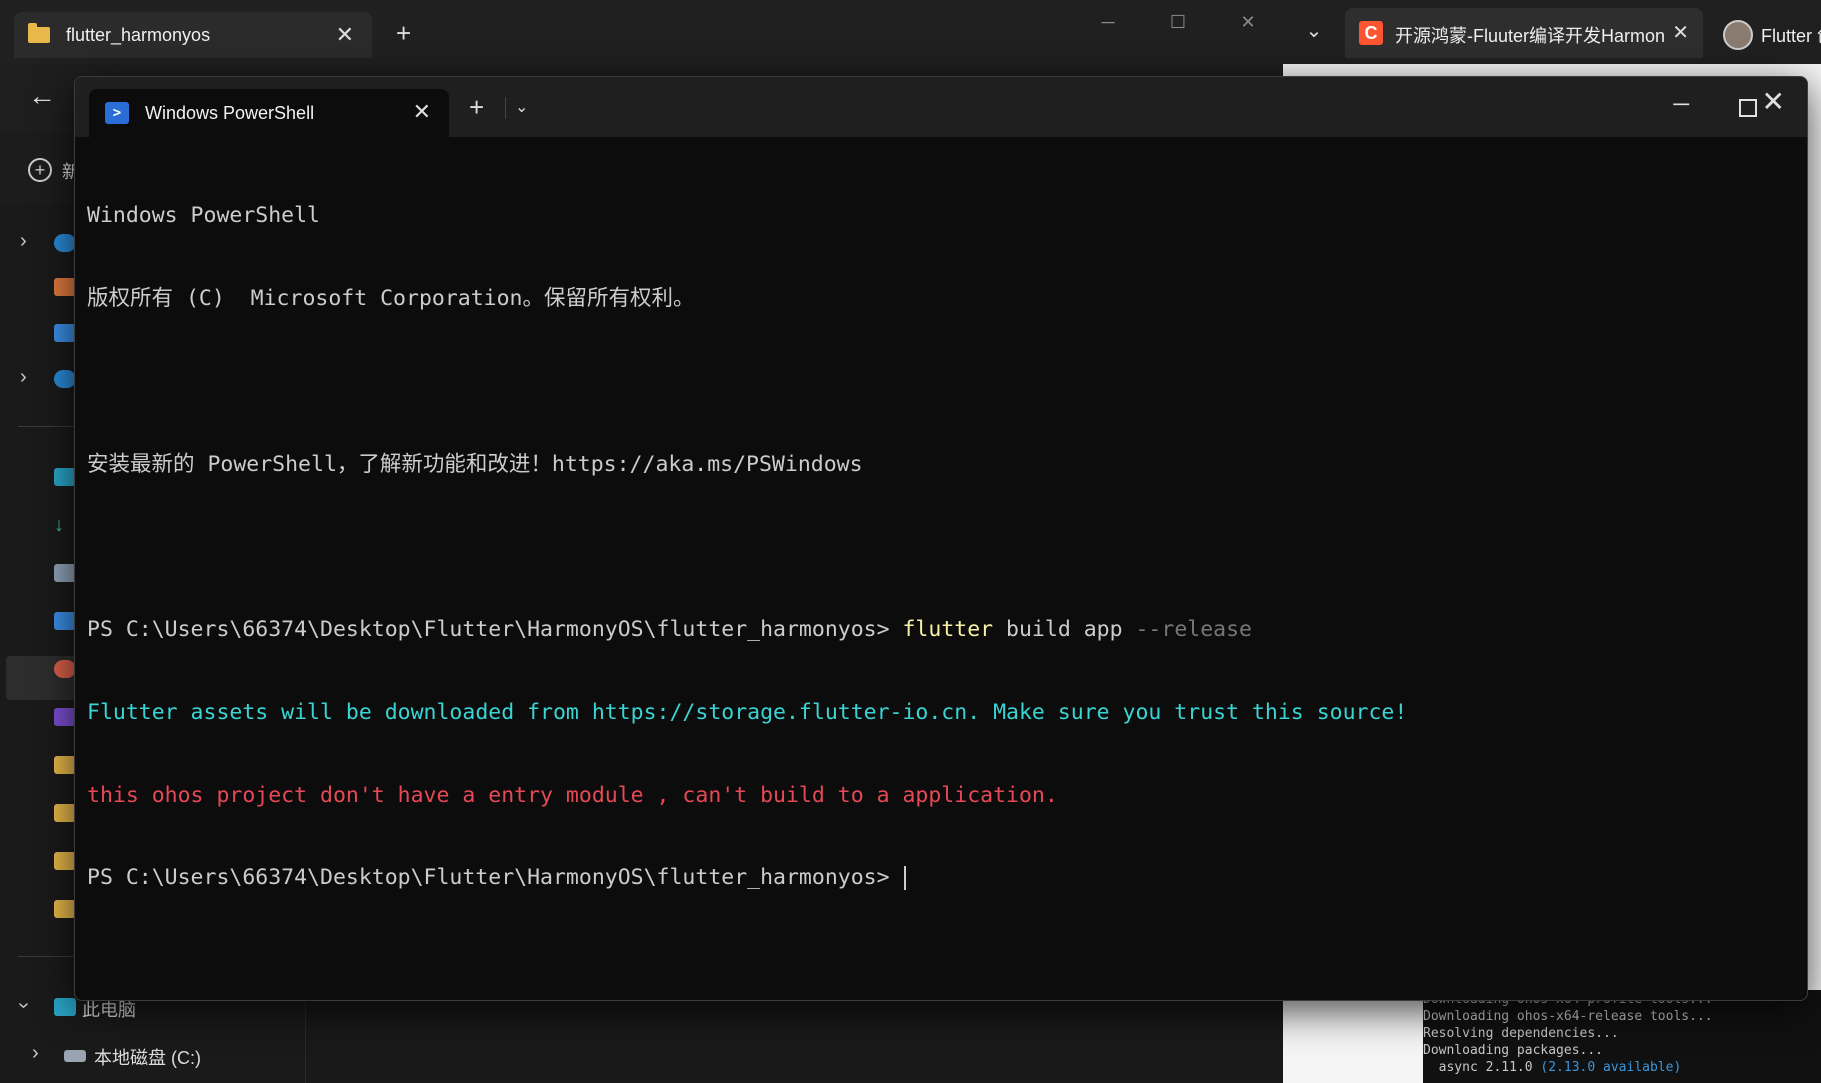 The width and height of the screenshot is (1821, 1083). Describe the element at coordinates (1530, 36) in the screenshot. I see `browser-tab-title: 开源鸿蒙-Fluuter编译开发Harmon` at that location.